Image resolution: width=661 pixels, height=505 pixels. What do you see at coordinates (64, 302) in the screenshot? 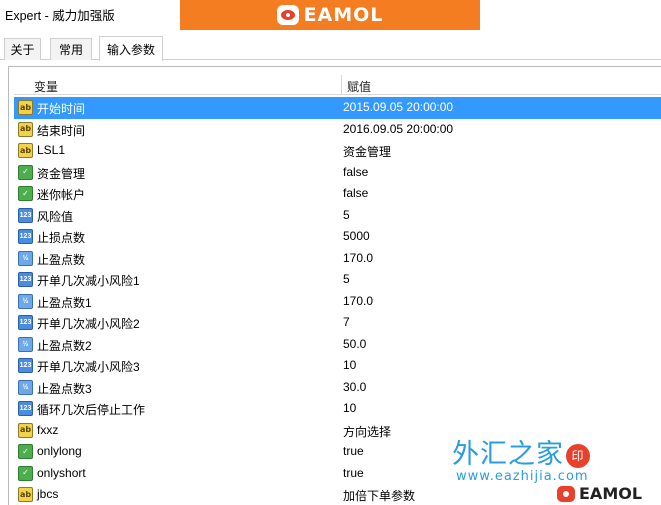
I see `parameter-name: 止盈点数1` at bounding box center [64, 302].